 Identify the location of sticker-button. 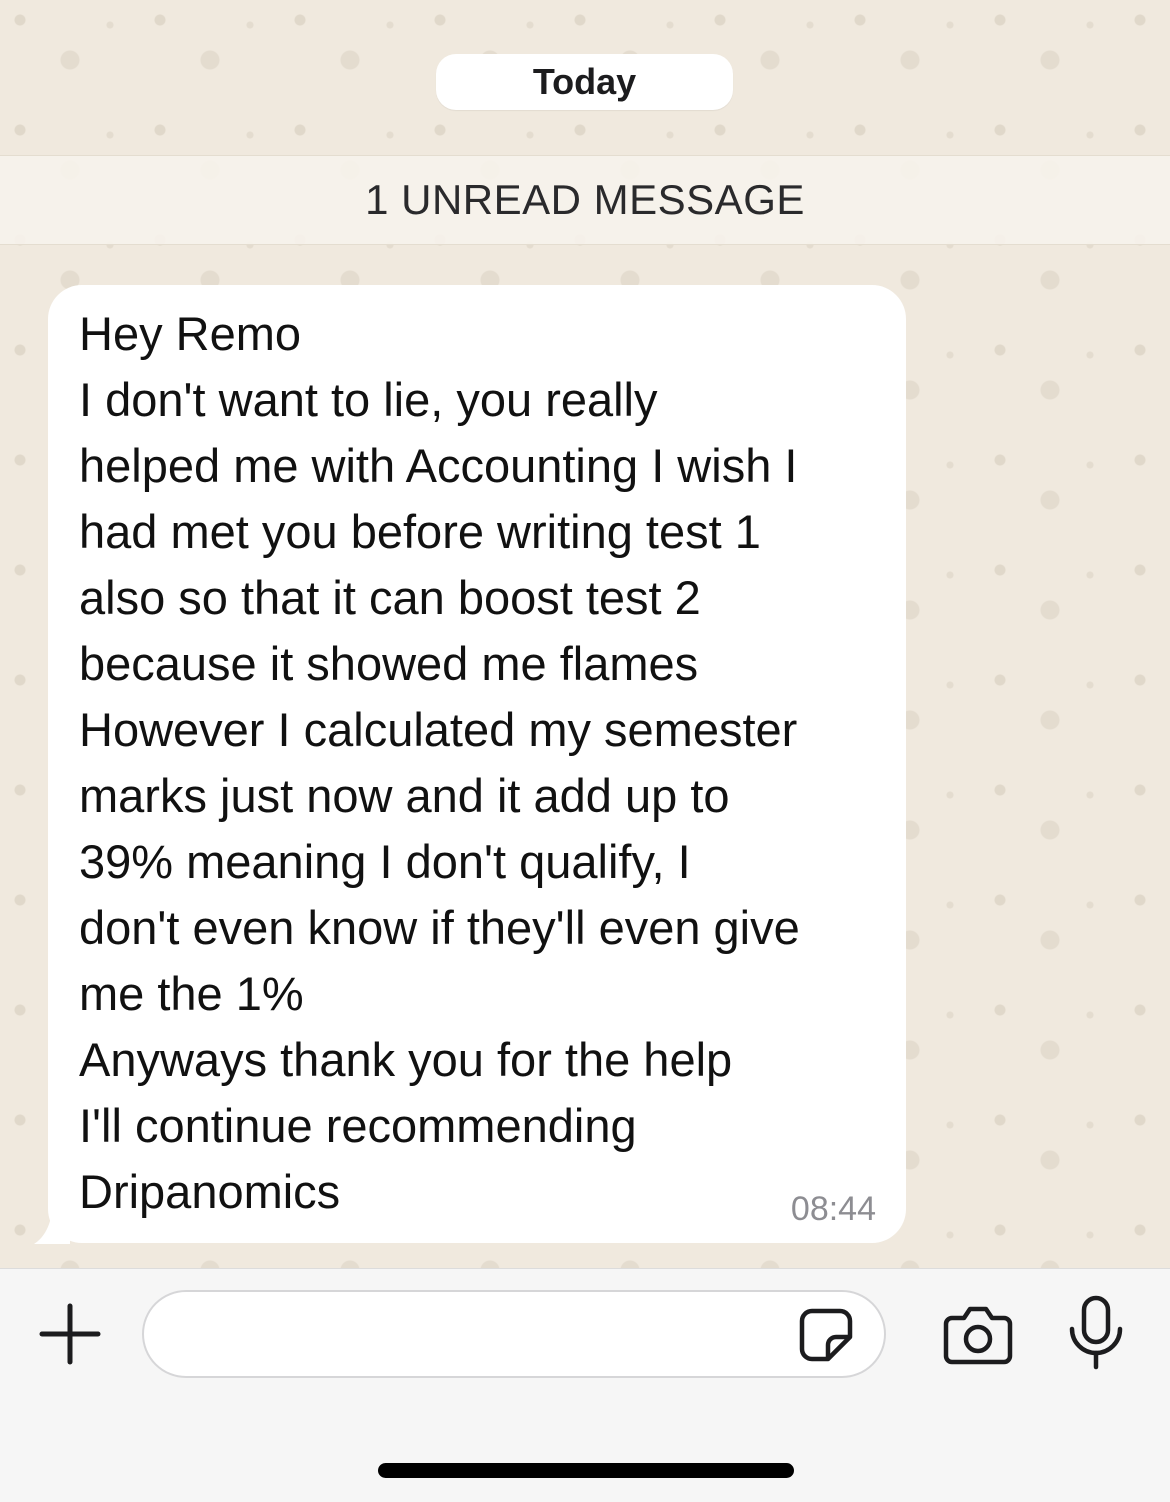
(826, 1335).